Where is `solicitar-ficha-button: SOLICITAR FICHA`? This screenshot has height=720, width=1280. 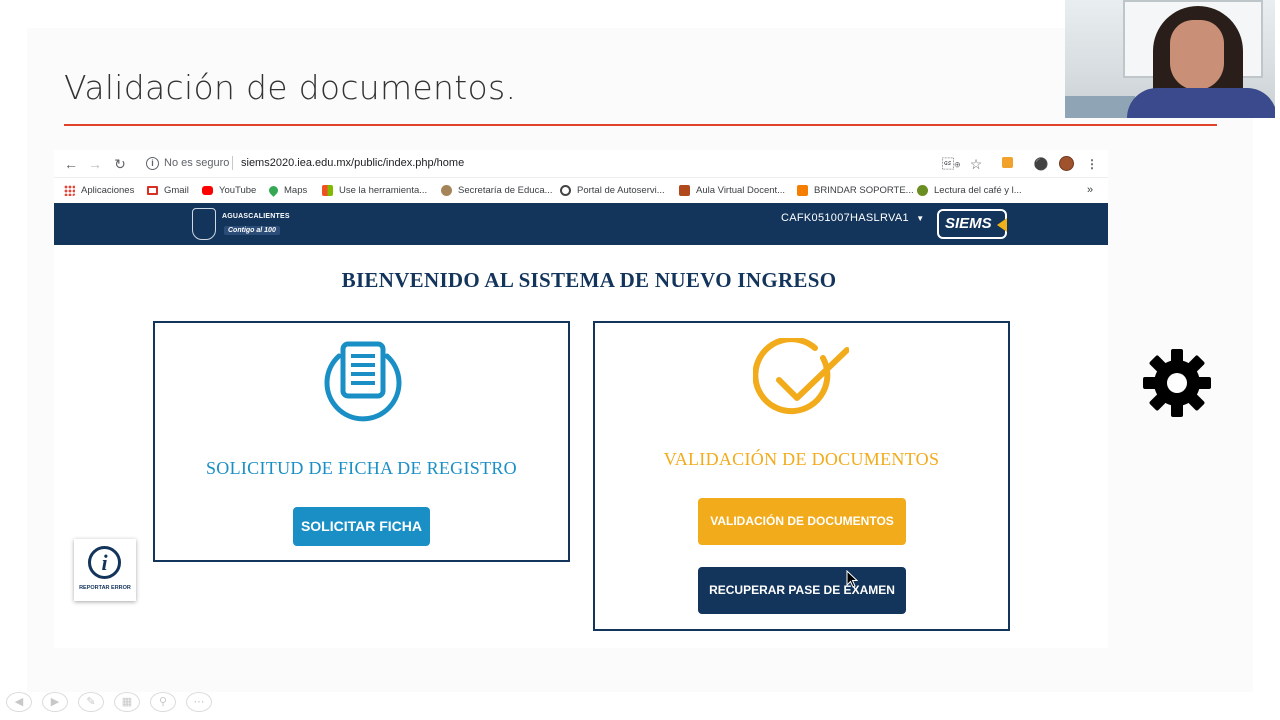 solicitar-ficha-button: SOLICITAR FICHA is located at coordinates (361, 526).